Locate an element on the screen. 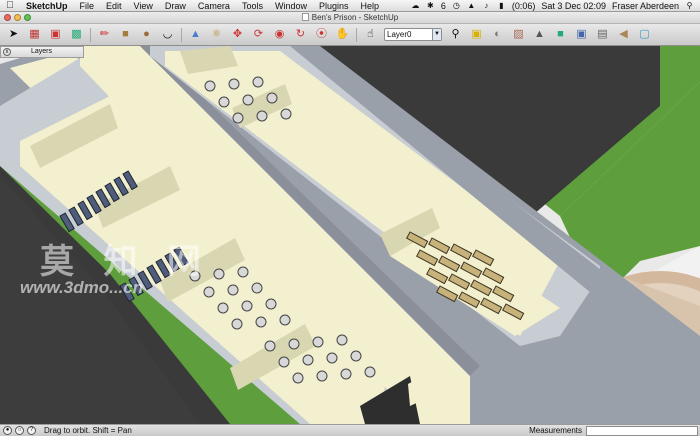  extension-icon: ▢ is located at coordinates (644, 35).